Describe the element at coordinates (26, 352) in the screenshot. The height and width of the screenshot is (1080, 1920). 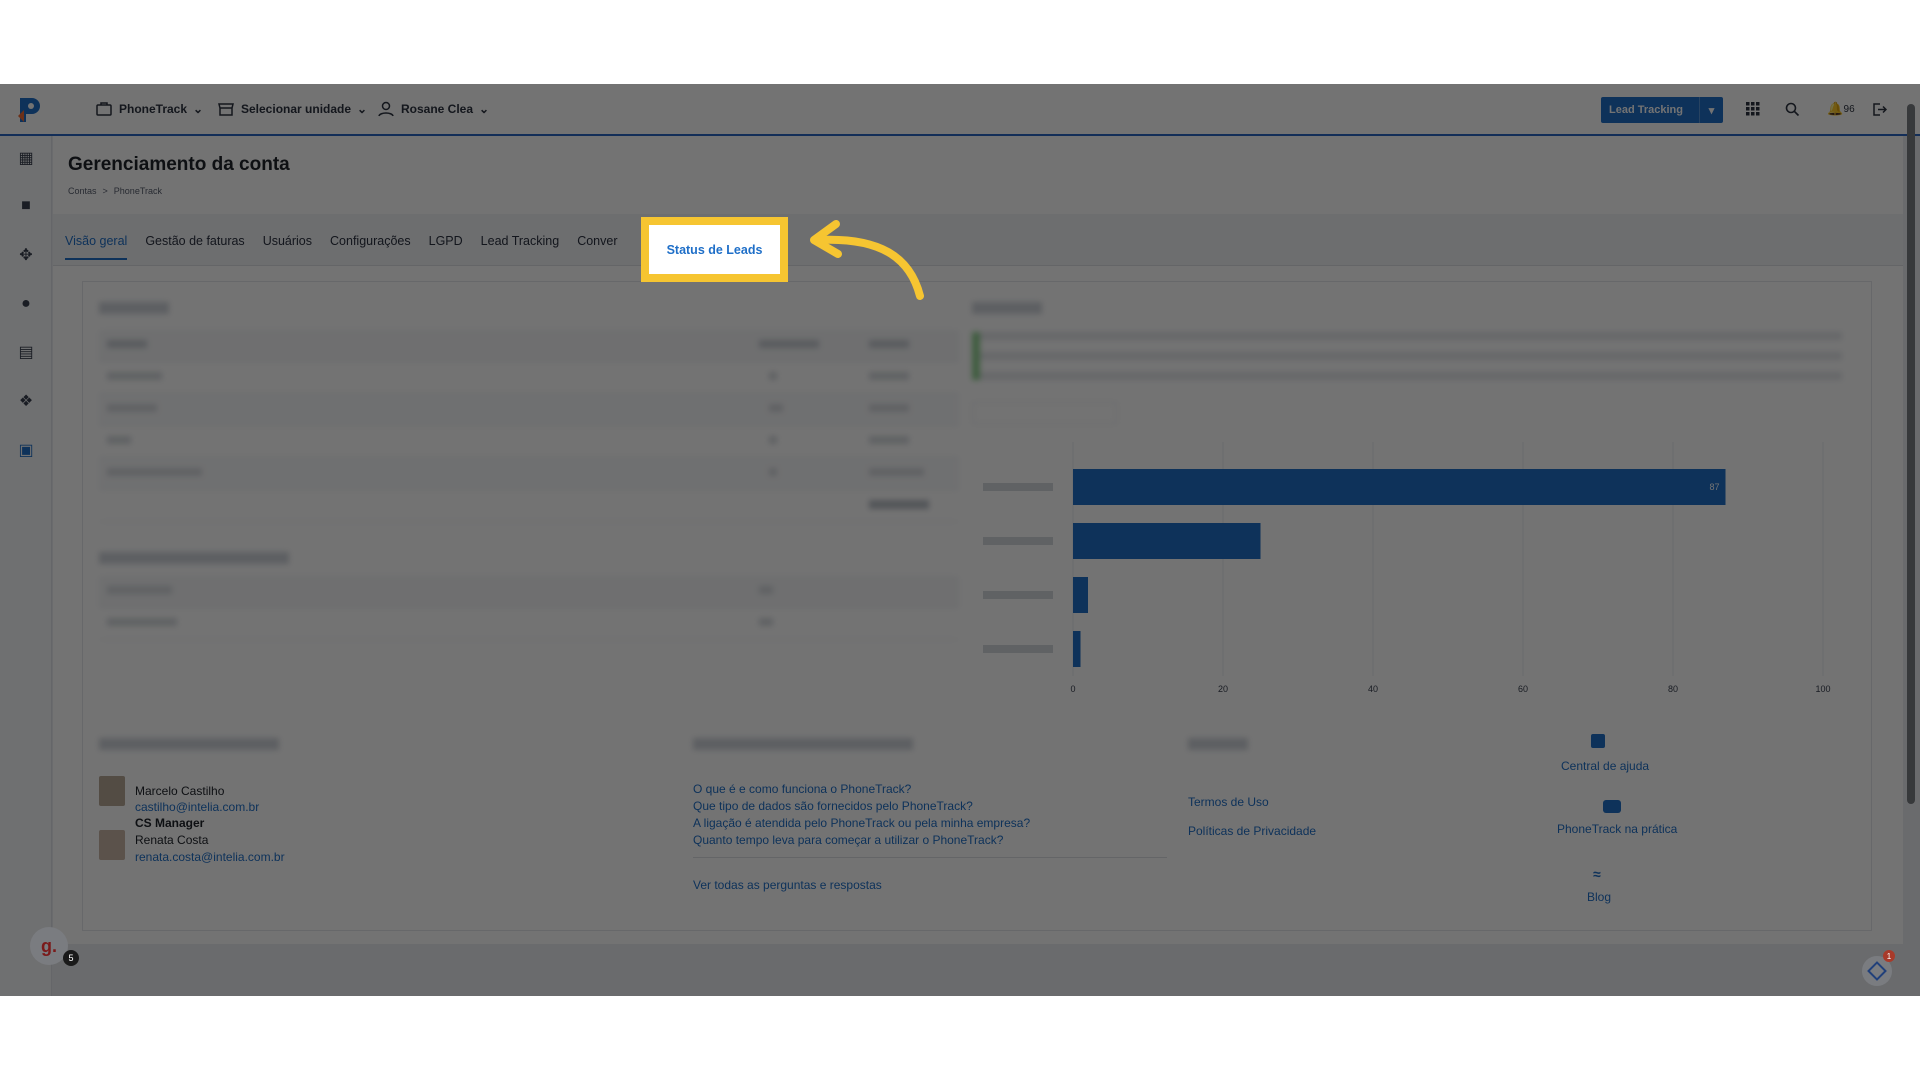
I see `reports-icon: ▤` at that location.